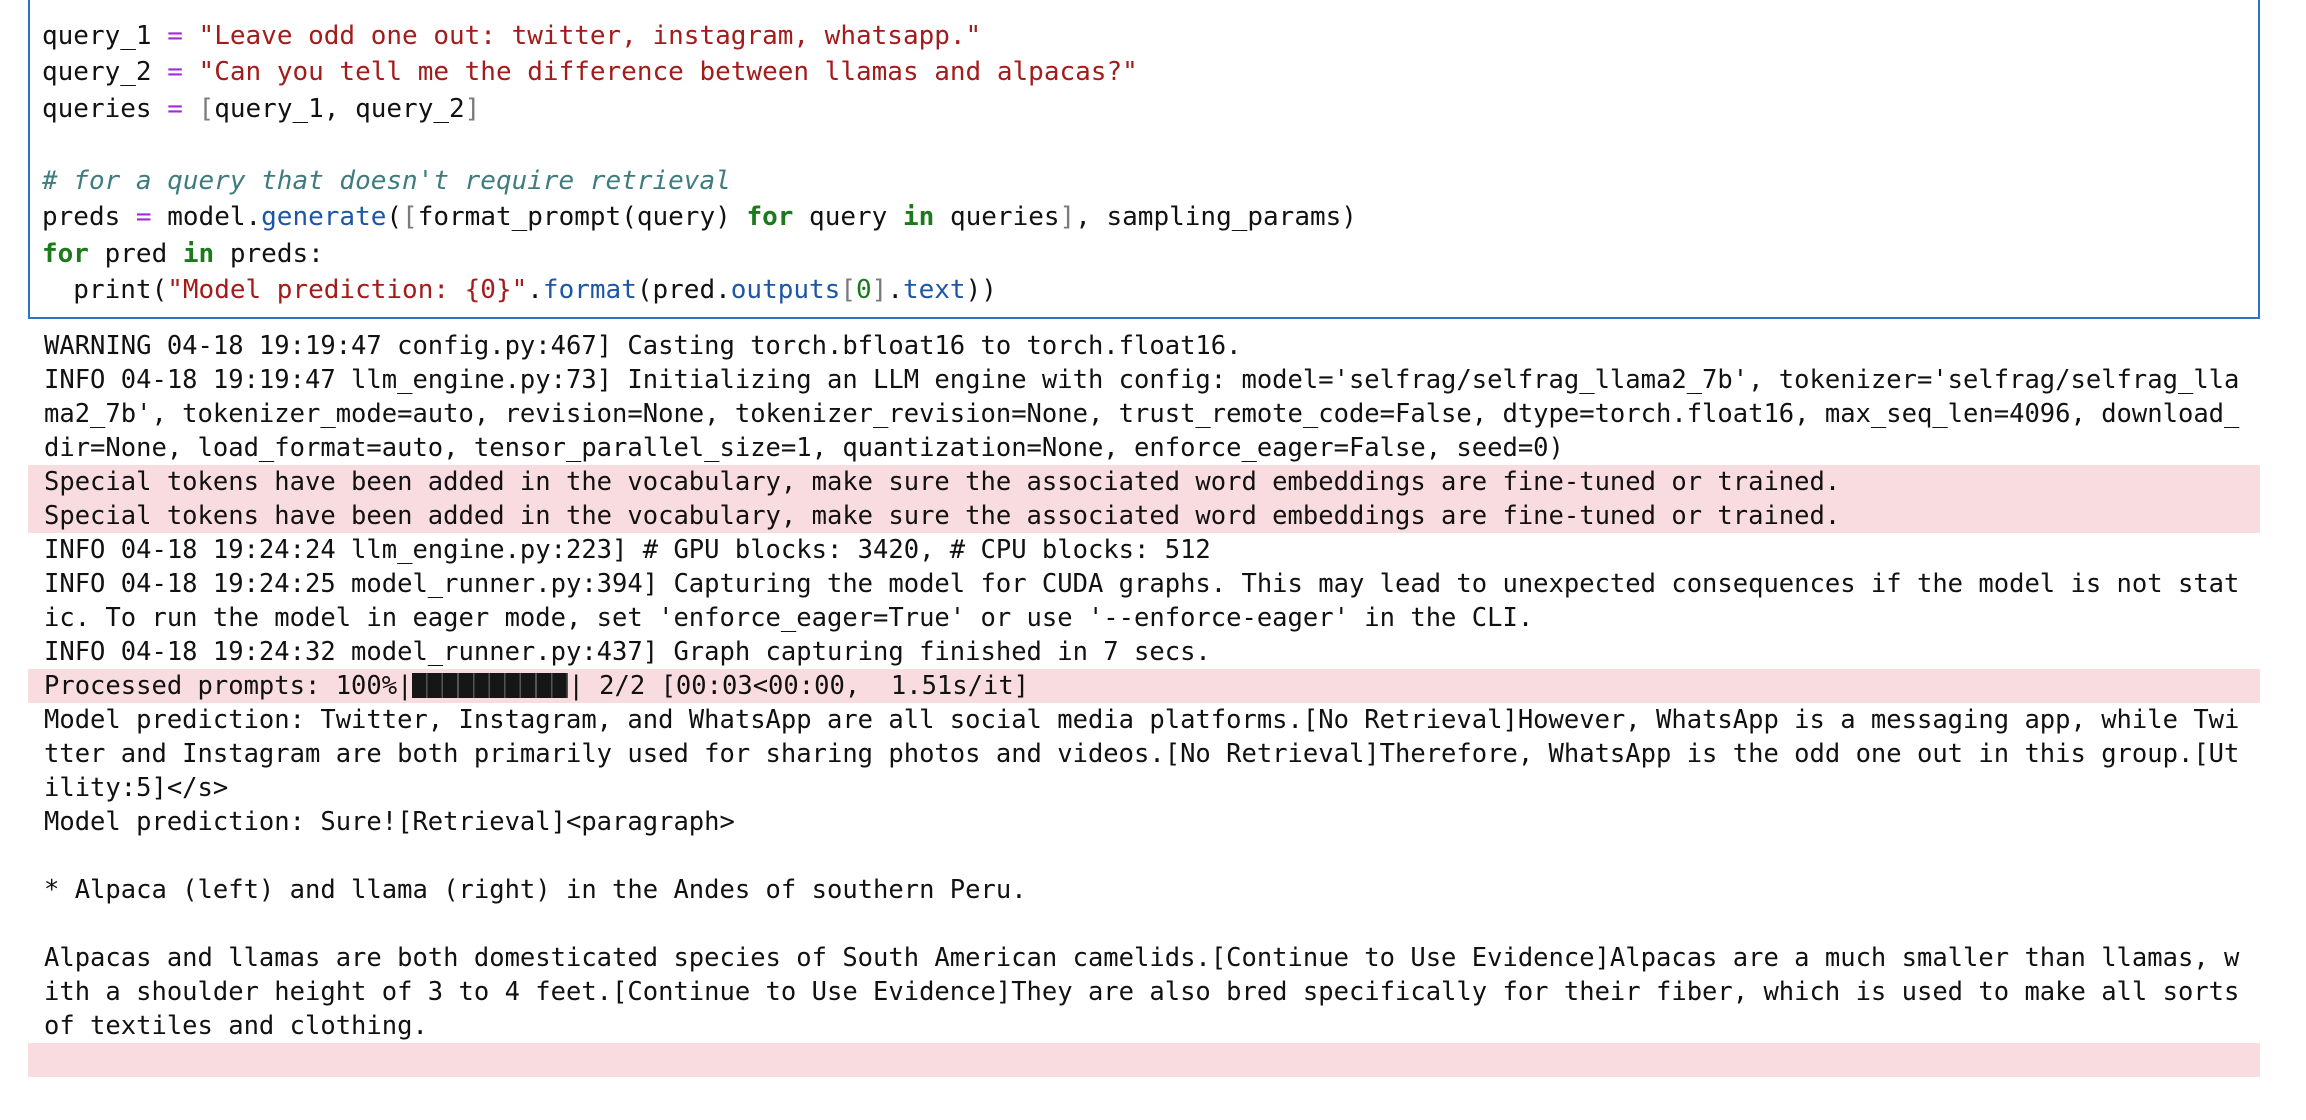  I want to click on code-token: , sampling_params), so click(1216, 217).